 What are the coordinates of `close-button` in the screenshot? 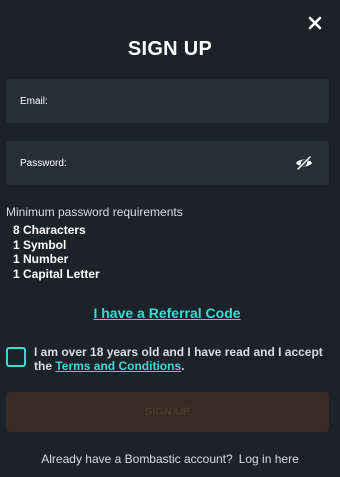 It's located at (315, 23).